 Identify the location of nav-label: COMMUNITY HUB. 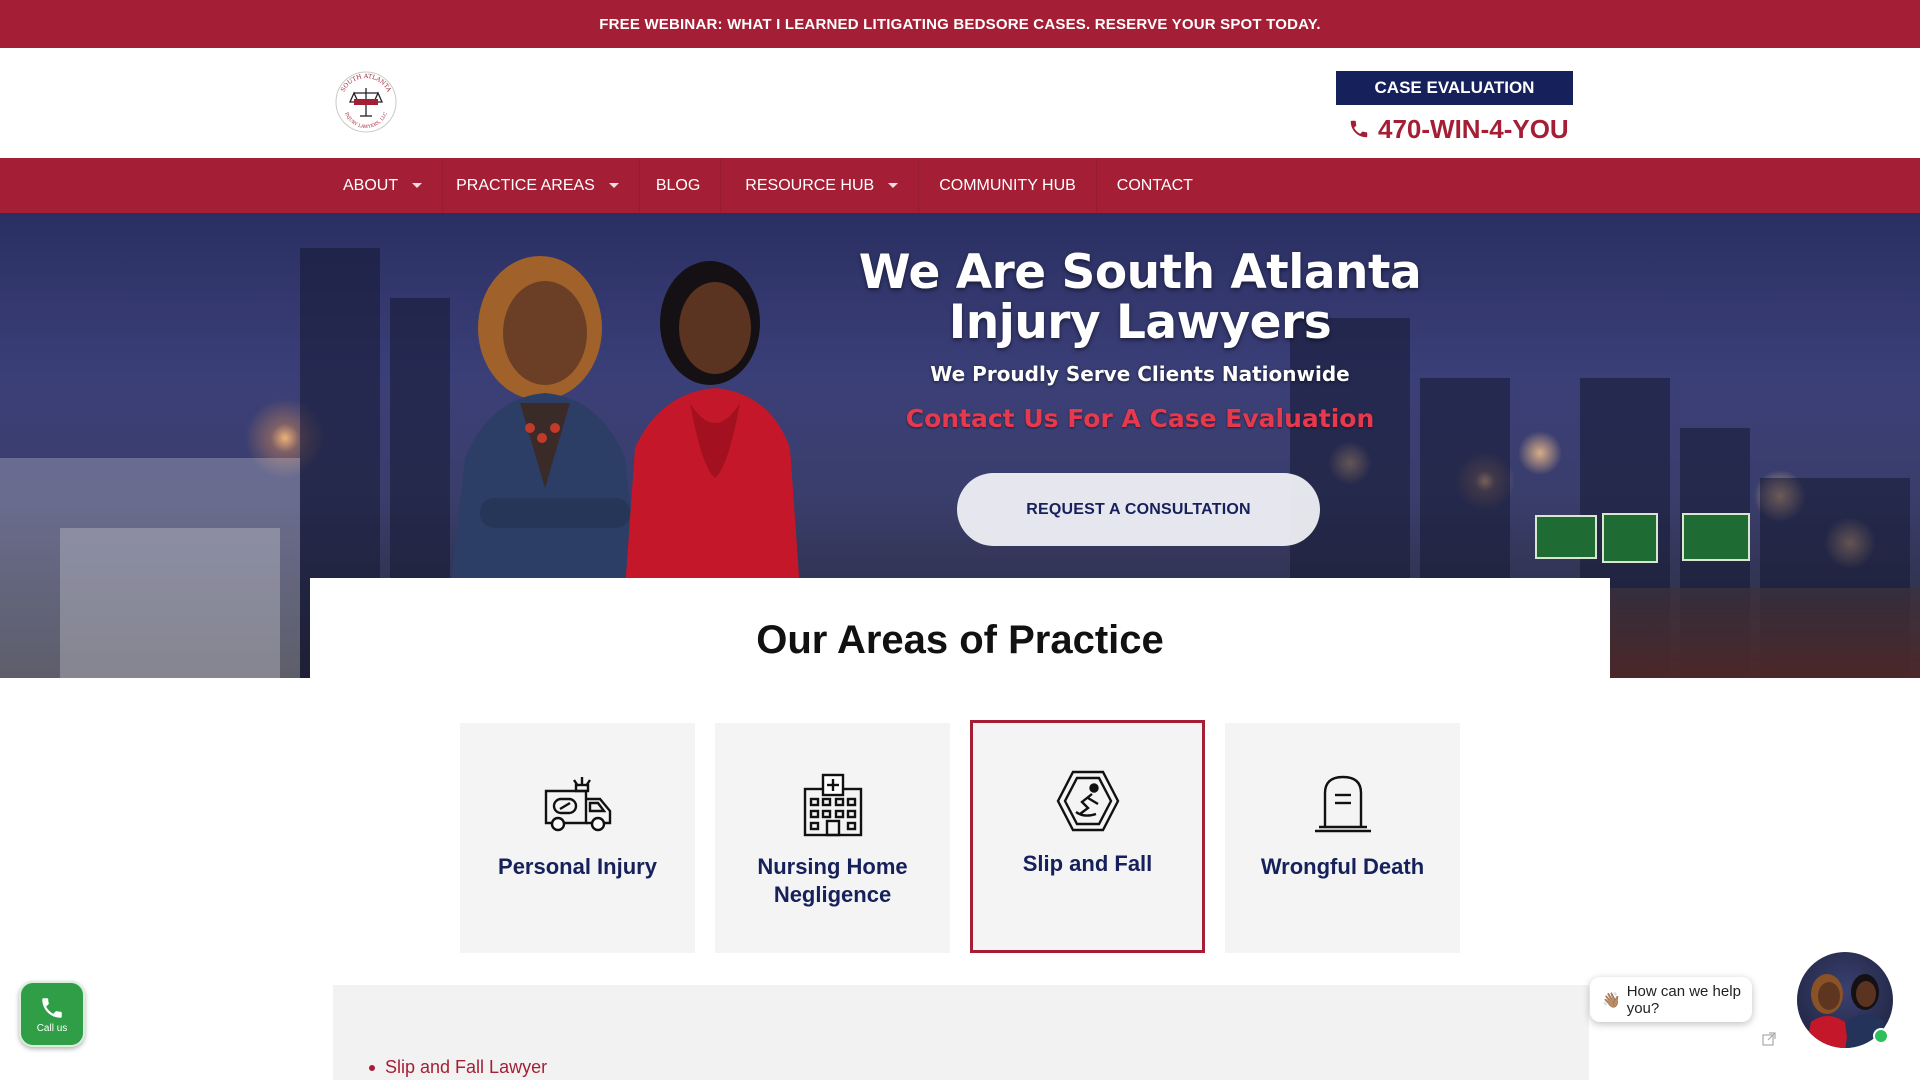
(1007, 185).